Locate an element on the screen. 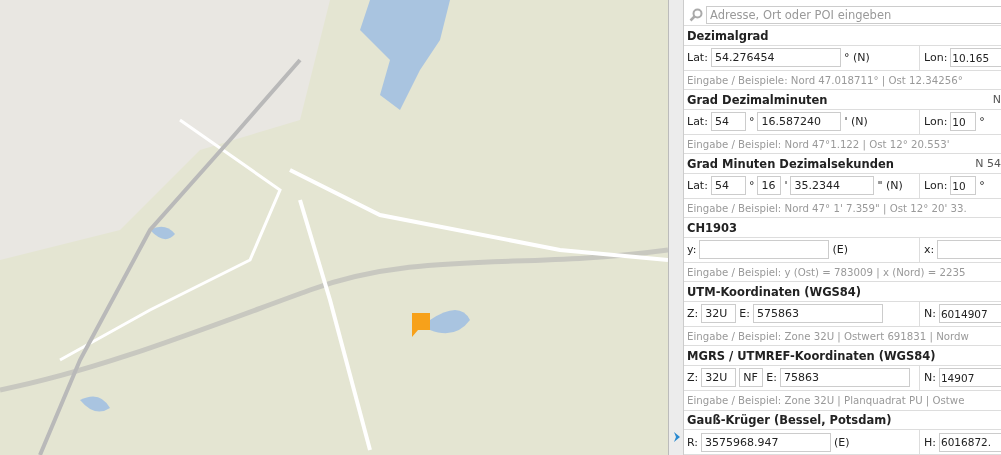 The width and height of the screenshot is (1001, 455). example-hint: Eingabe / Beispiel: y (Ost) = 783009 | x (Nord) = 2235 is located at coordinates (826, 272).